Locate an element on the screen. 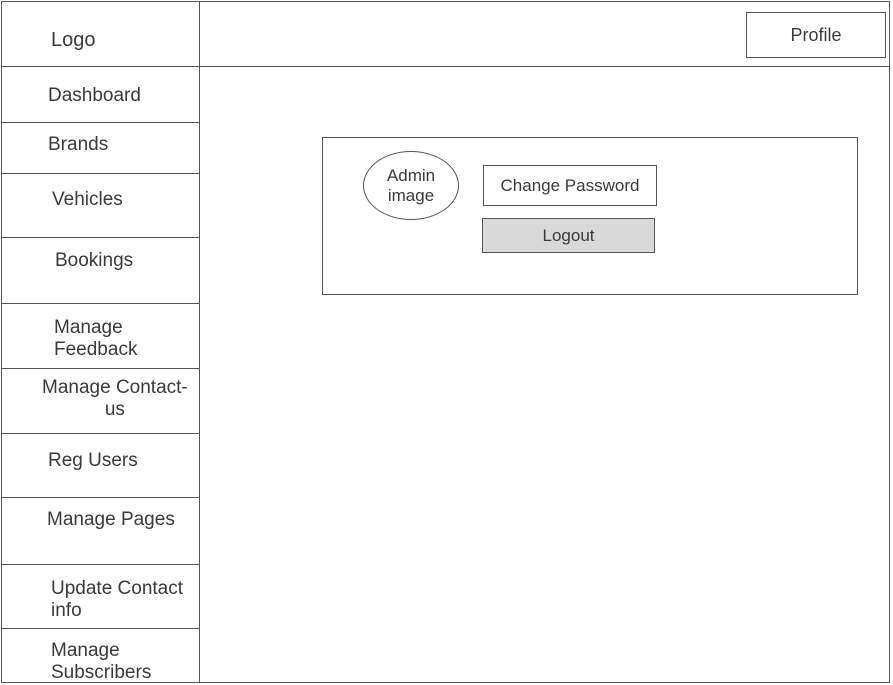  sidebar-item-label: Brands is located at coordinates (78, 144).